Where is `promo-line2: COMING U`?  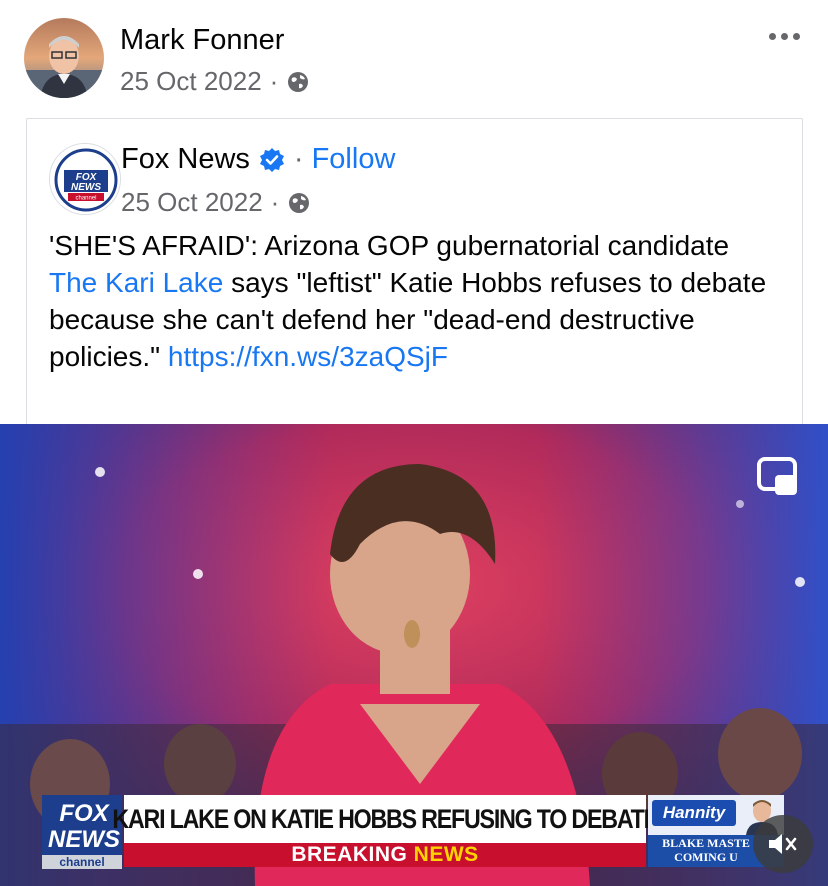 promo-line2: COMING U is located at coordinates (706, 857).